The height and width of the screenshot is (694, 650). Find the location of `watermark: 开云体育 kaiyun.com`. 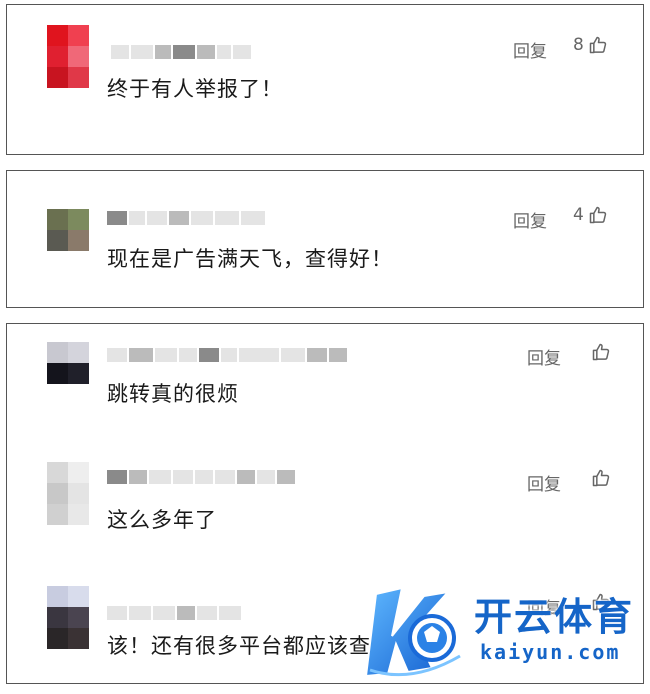

watermark: 开云体育 kaiyun.com is located at coordinates (502, 628).